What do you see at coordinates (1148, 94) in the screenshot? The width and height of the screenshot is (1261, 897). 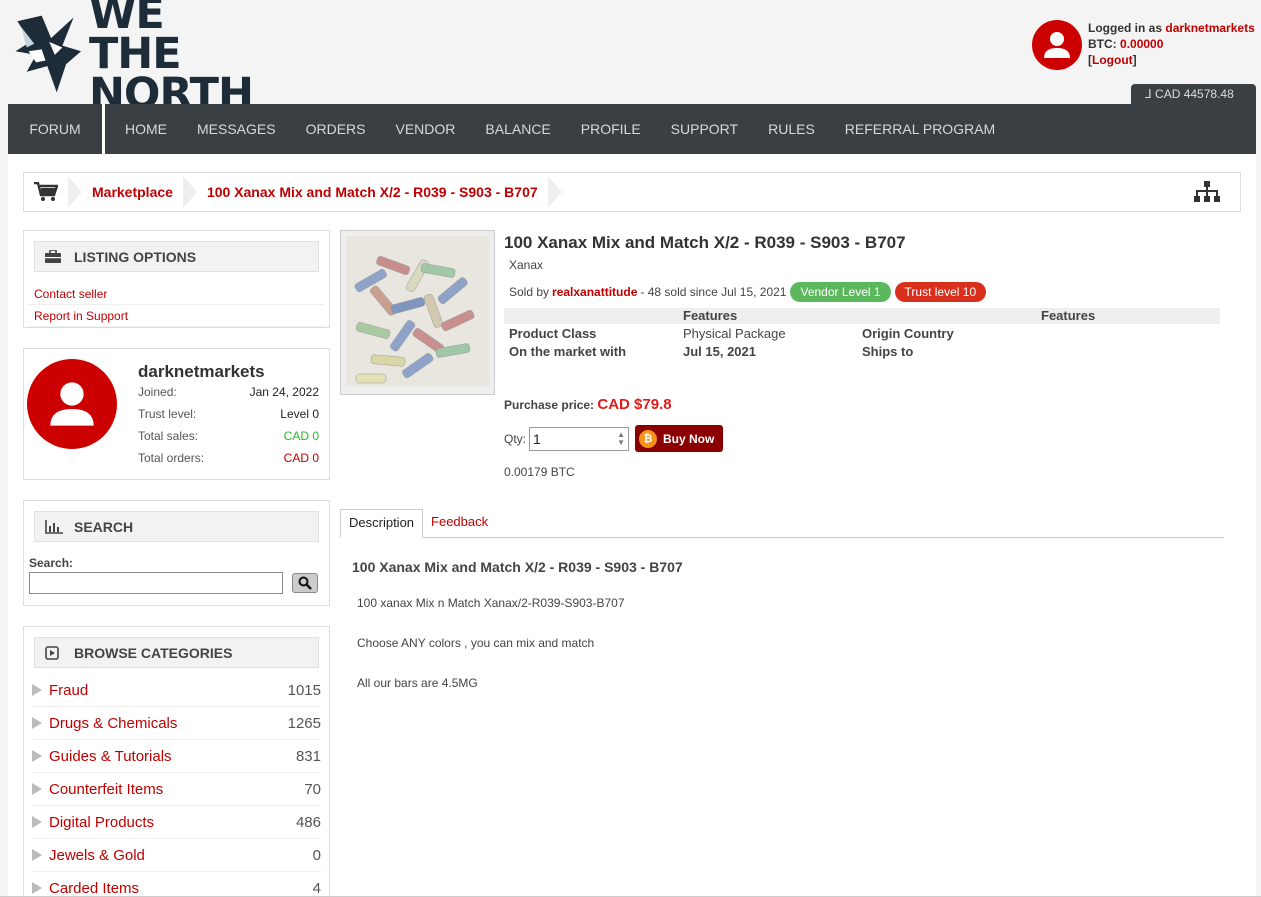 I see `corner-icon: ⅃` at bounding box center [1148, 94].